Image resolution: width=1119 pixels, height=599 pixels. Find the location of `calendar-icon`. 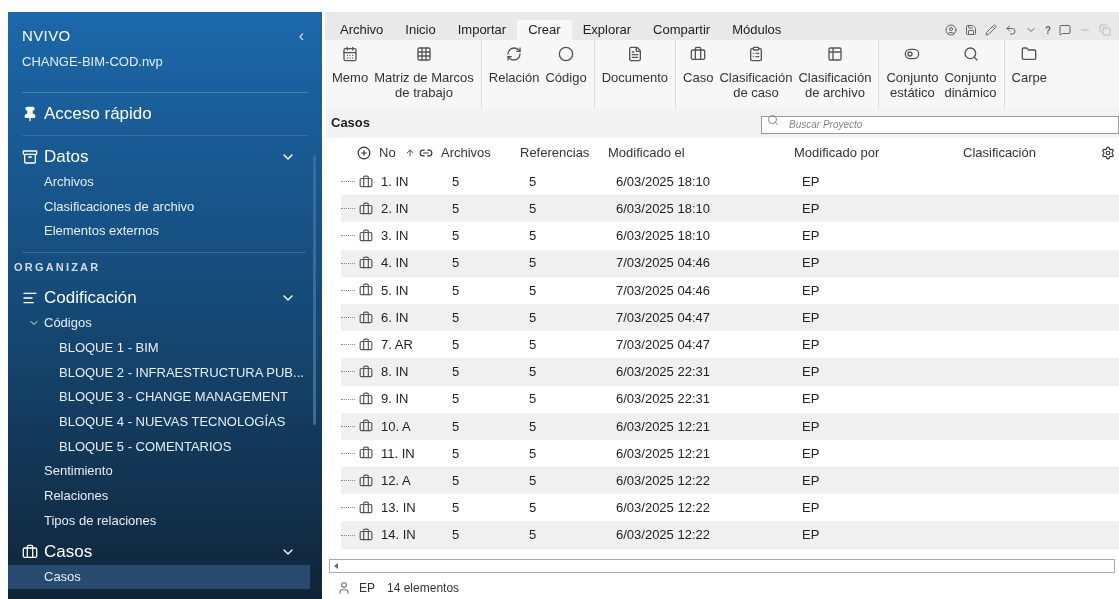

calendar-icon is located at coordinates (350, 54).